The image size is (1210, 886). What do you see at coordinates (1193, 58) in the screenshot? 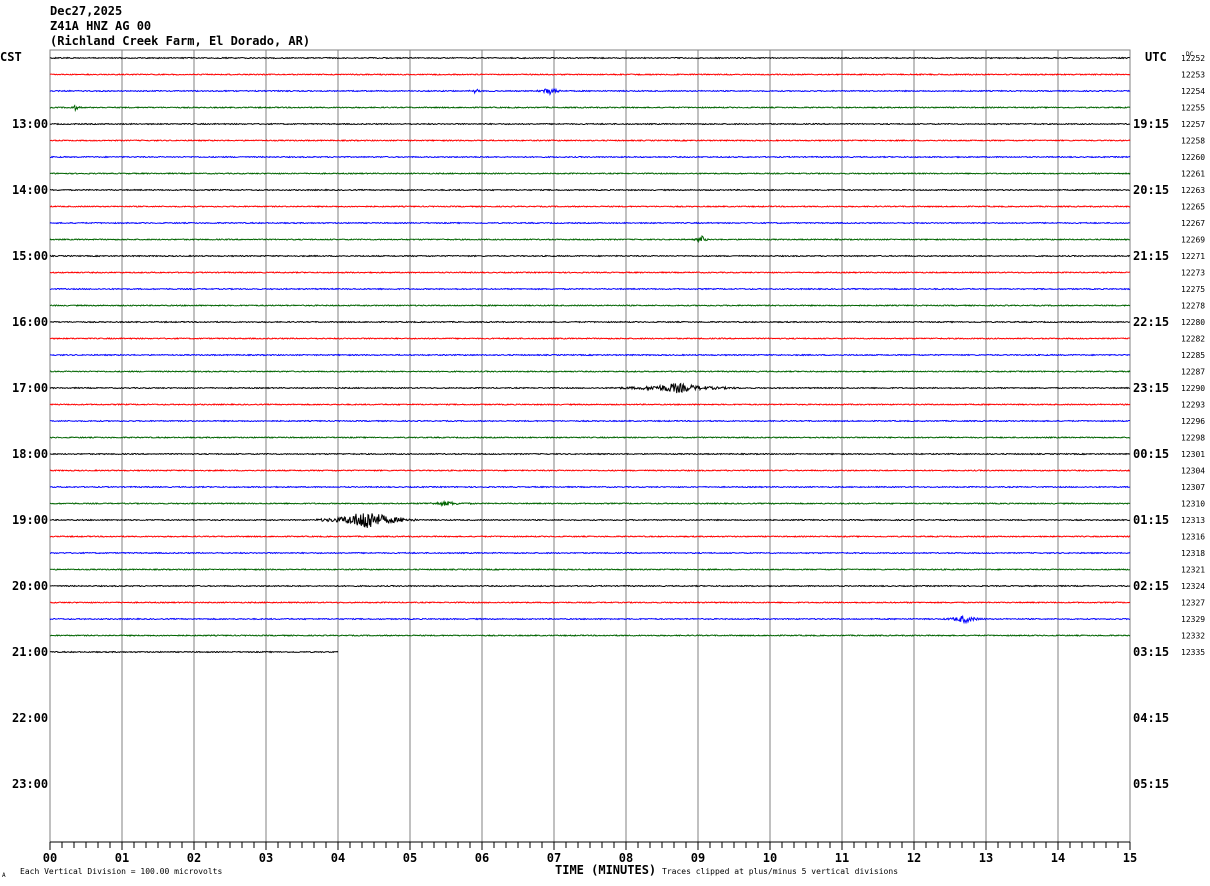
I see `dc-offset-label: 12252` at bounding box center [1193, 58].